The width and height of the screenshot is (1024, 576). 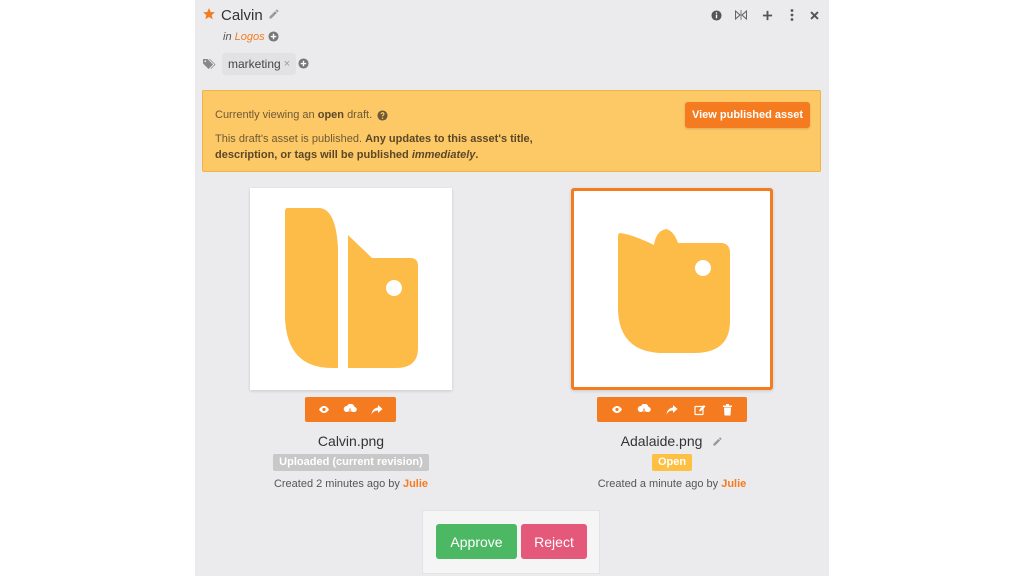 I want to click on draft-state: open, so click(x=330, y=115).